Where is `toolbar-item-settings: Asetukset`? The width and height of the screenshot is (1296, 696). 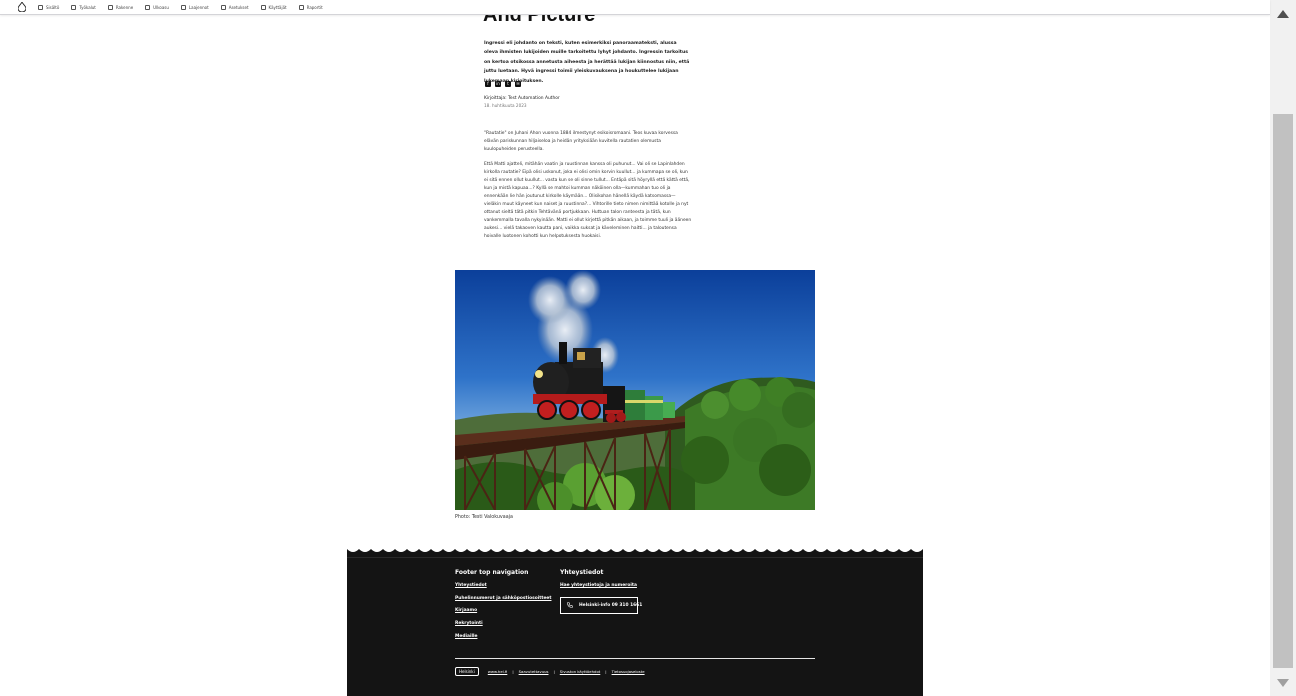
toolbar-item-settings: Asetukset is located at coordinates (234, 7).